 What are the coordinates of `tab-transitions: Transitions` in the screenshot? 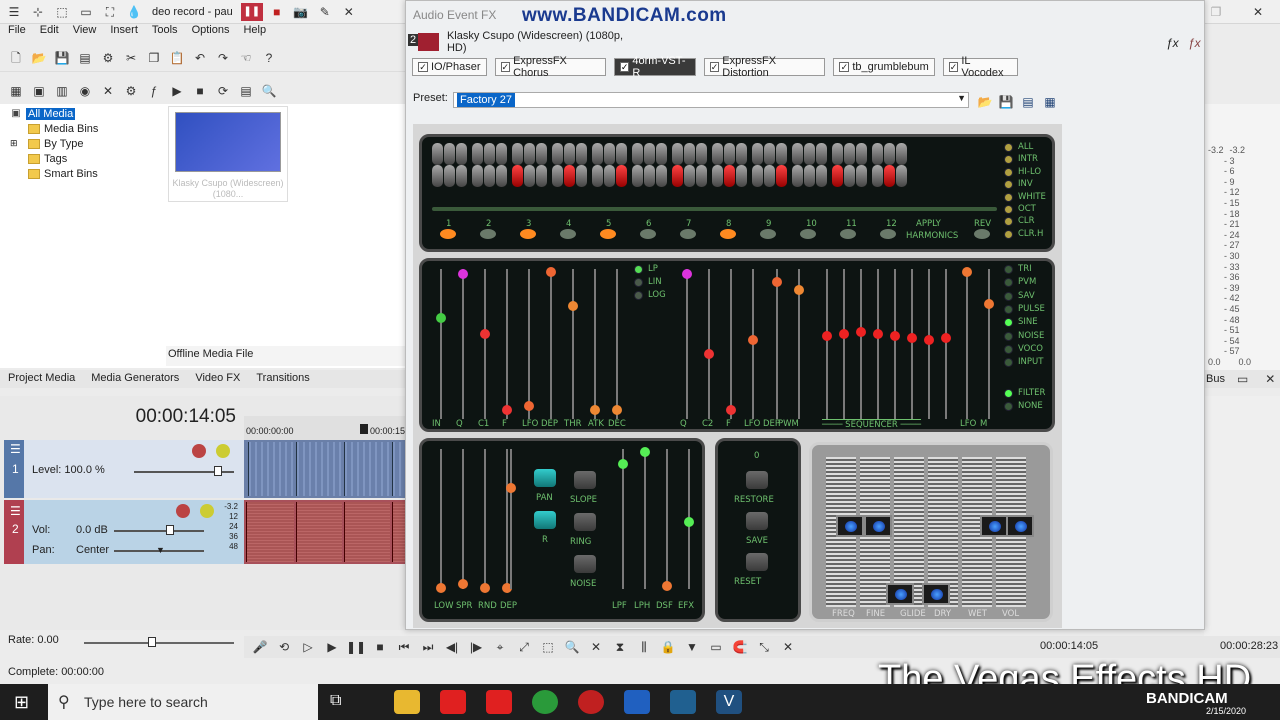 It's located at (282, 379).